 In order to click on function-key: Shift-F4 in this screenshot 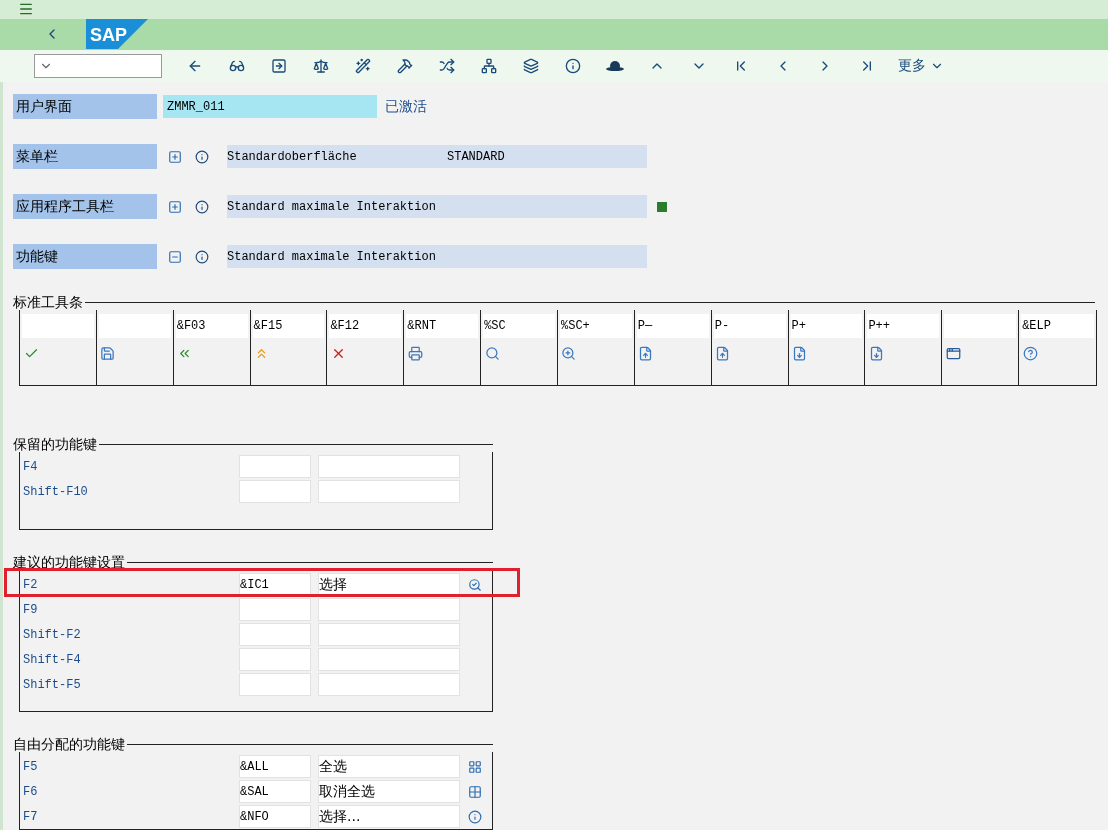, I will do `click(129, 659)`.